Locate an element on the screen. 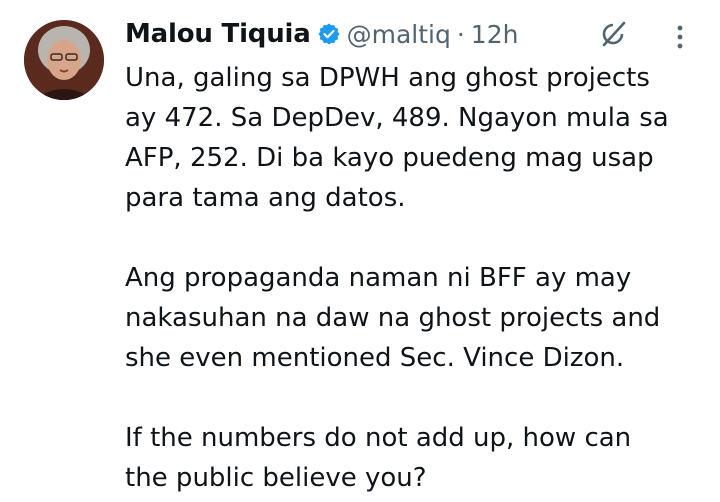 The width and height of the screenshot is (720, 502). tweet-line: nakasuhan na daw na ghost projects and is located at coordinates (393, 318).